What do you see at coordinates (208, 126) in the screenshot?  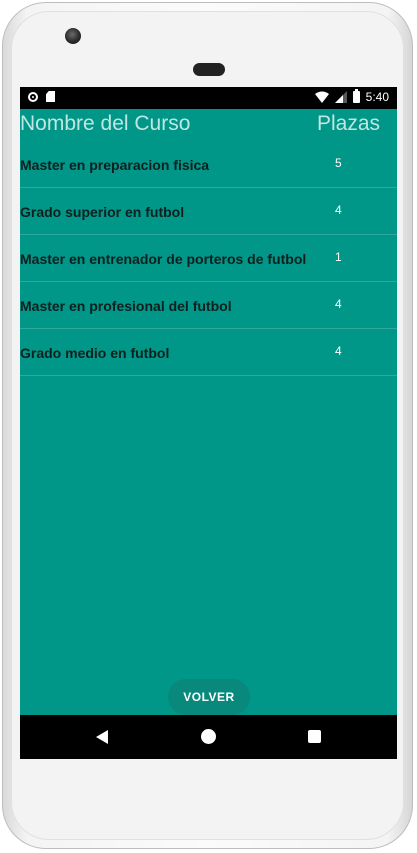 I see `list-header: Nombre del Curso Plazas` at bounding box center [208, 126].